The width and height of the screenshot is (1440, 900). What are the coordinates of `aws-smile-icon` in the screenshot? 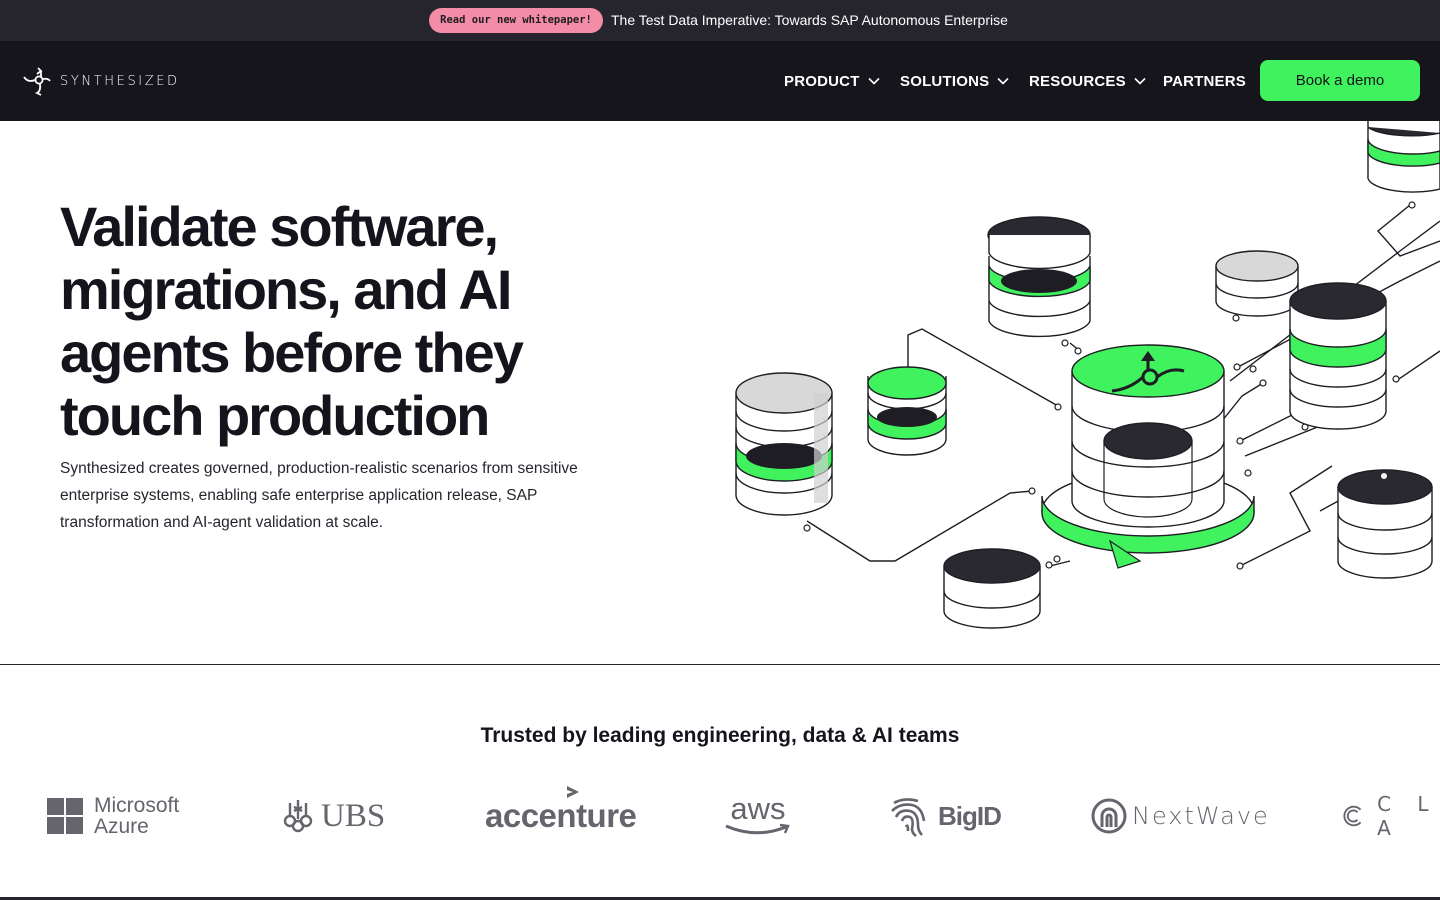 It's located at (757, 829).